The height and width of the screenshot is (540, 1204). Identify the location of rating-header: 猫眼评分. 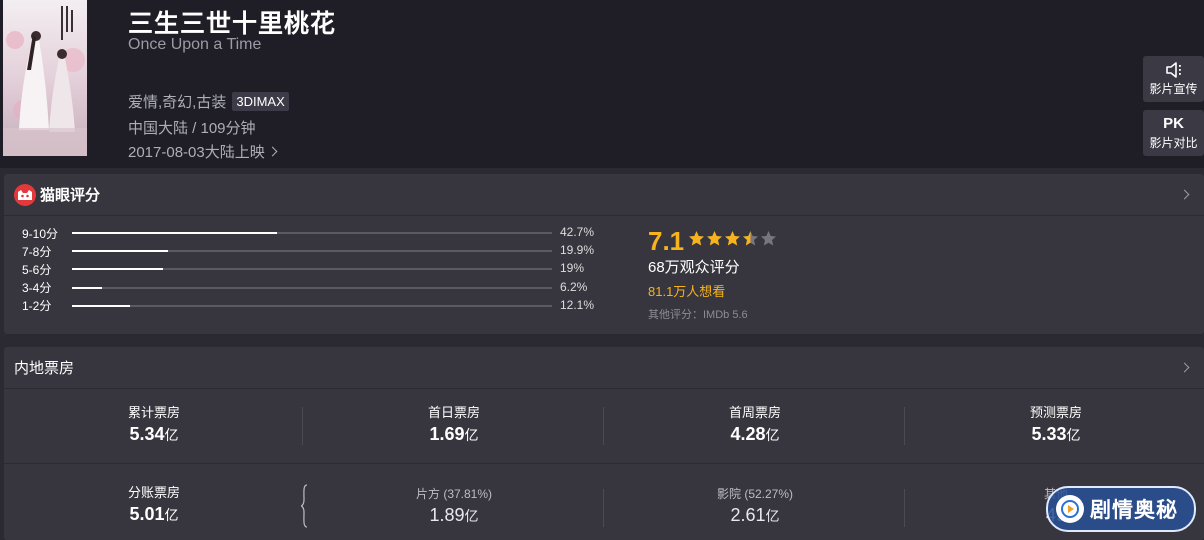
(604, 195).